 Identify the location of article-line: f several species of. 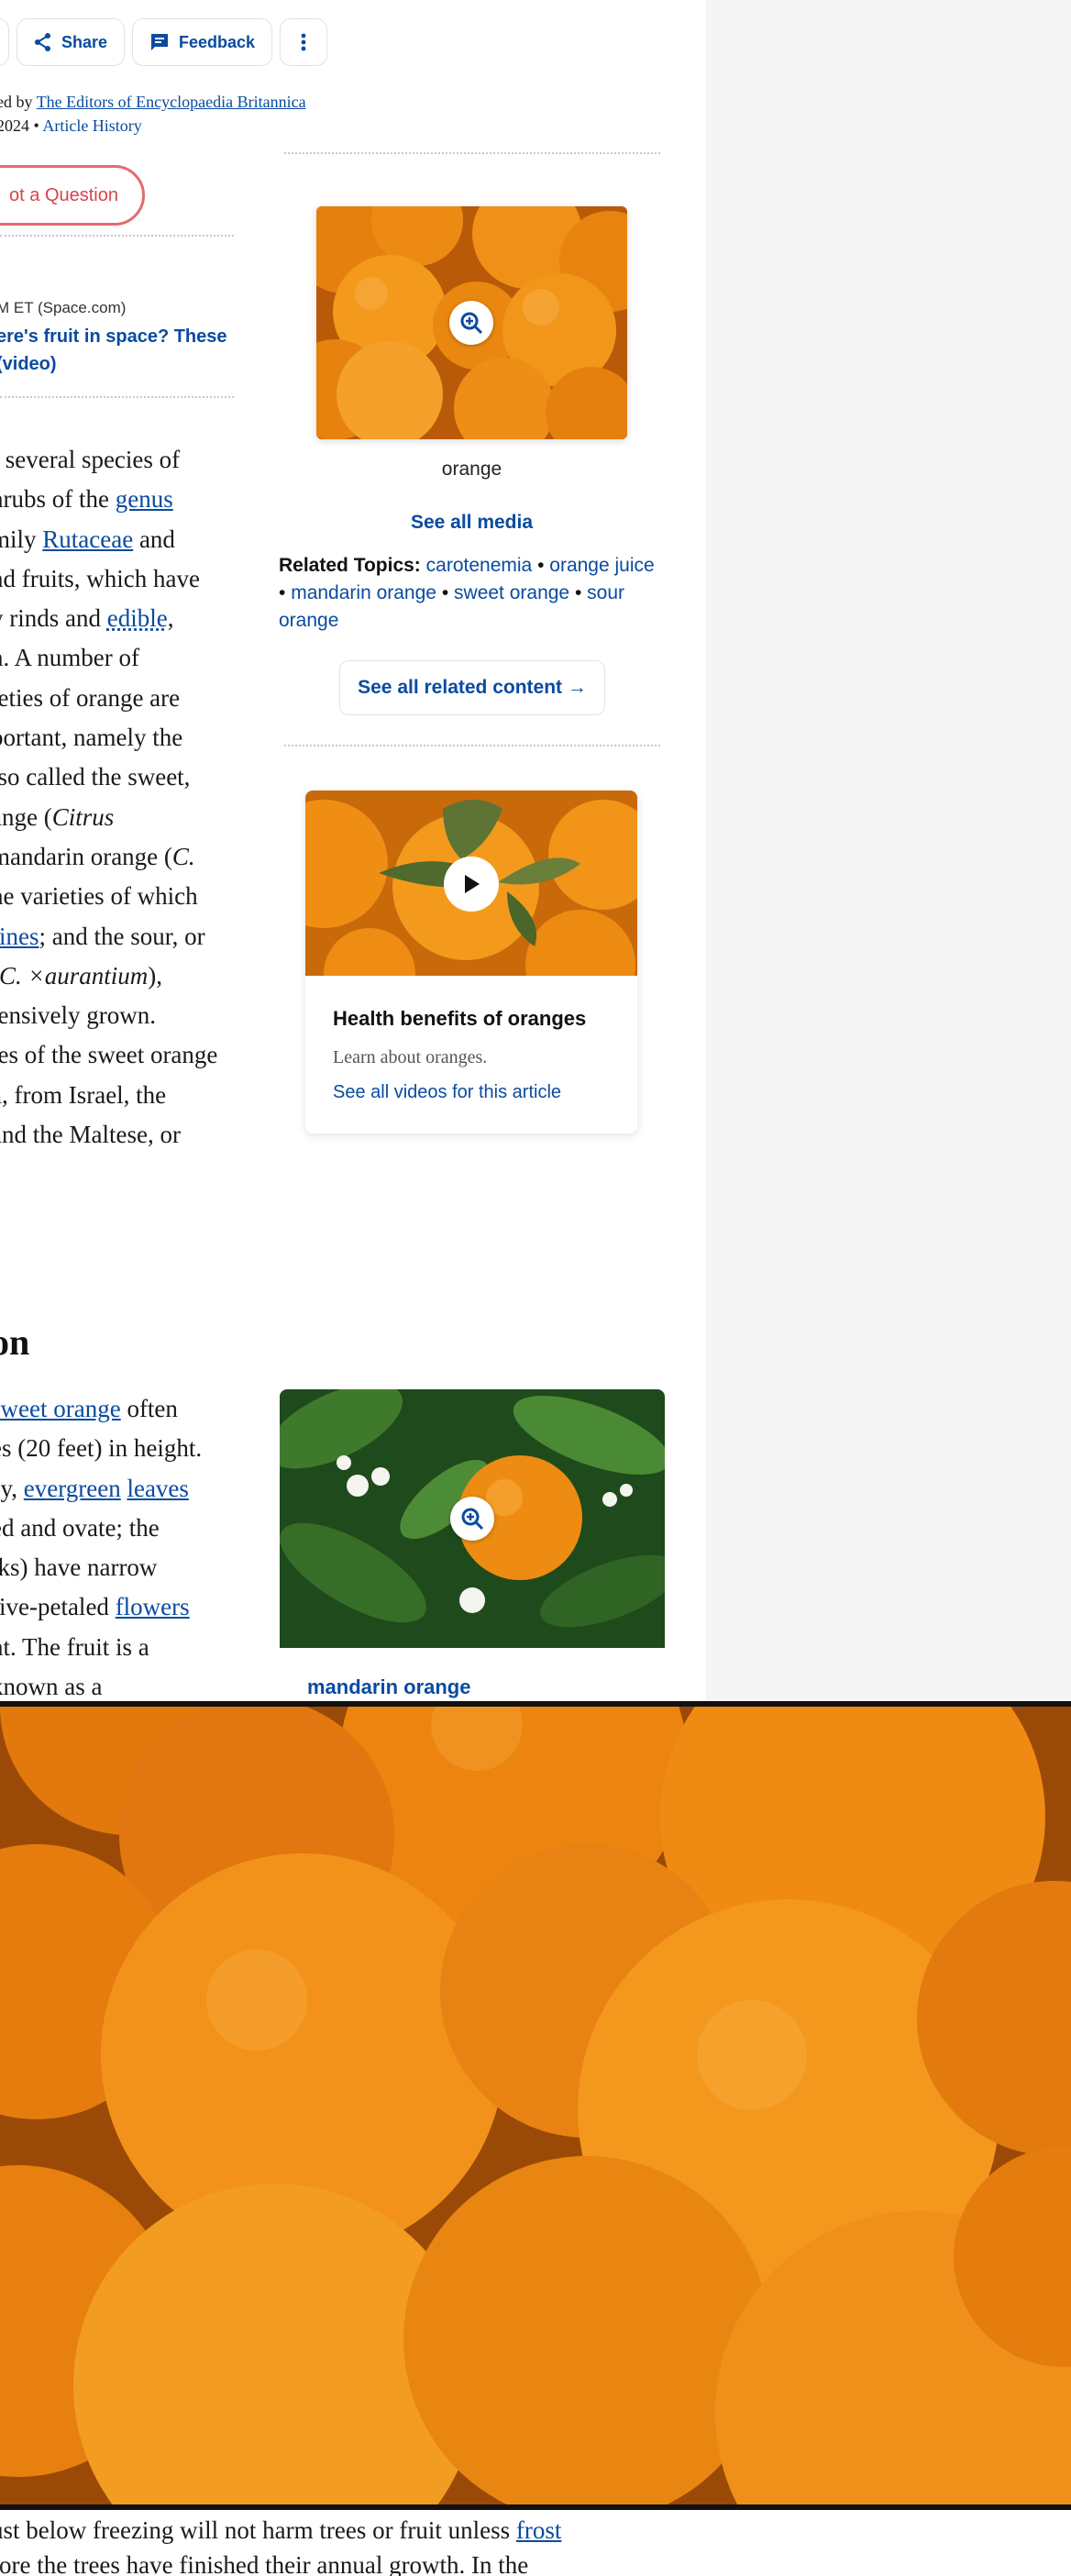
(90, 459).